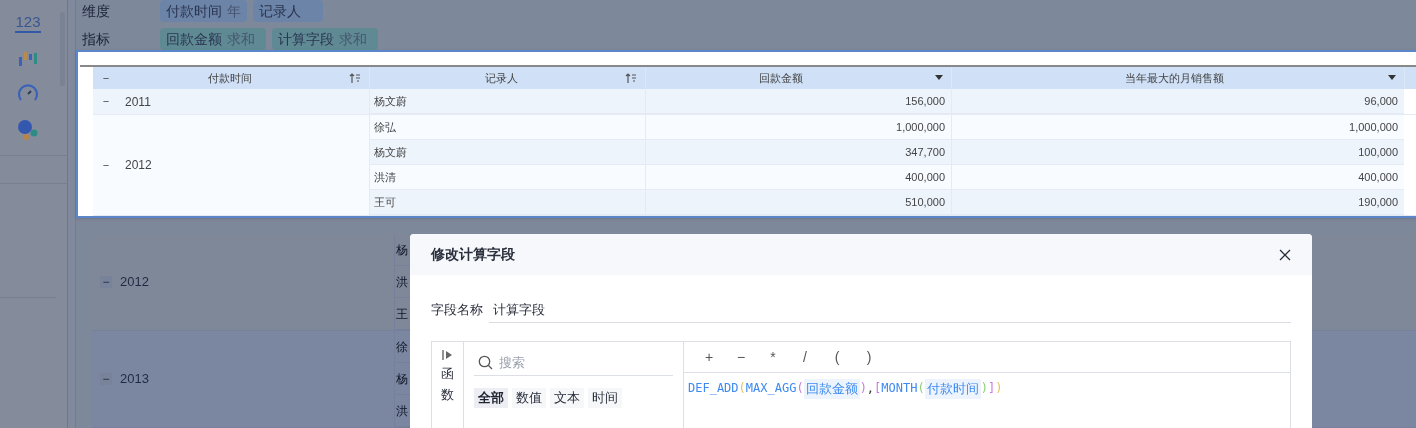 The width and height of the screenshot is (1416, 428). Describe the element at coordinates (138, 102) in the screenshot. I see `year-cell-text: 2011` at that location.